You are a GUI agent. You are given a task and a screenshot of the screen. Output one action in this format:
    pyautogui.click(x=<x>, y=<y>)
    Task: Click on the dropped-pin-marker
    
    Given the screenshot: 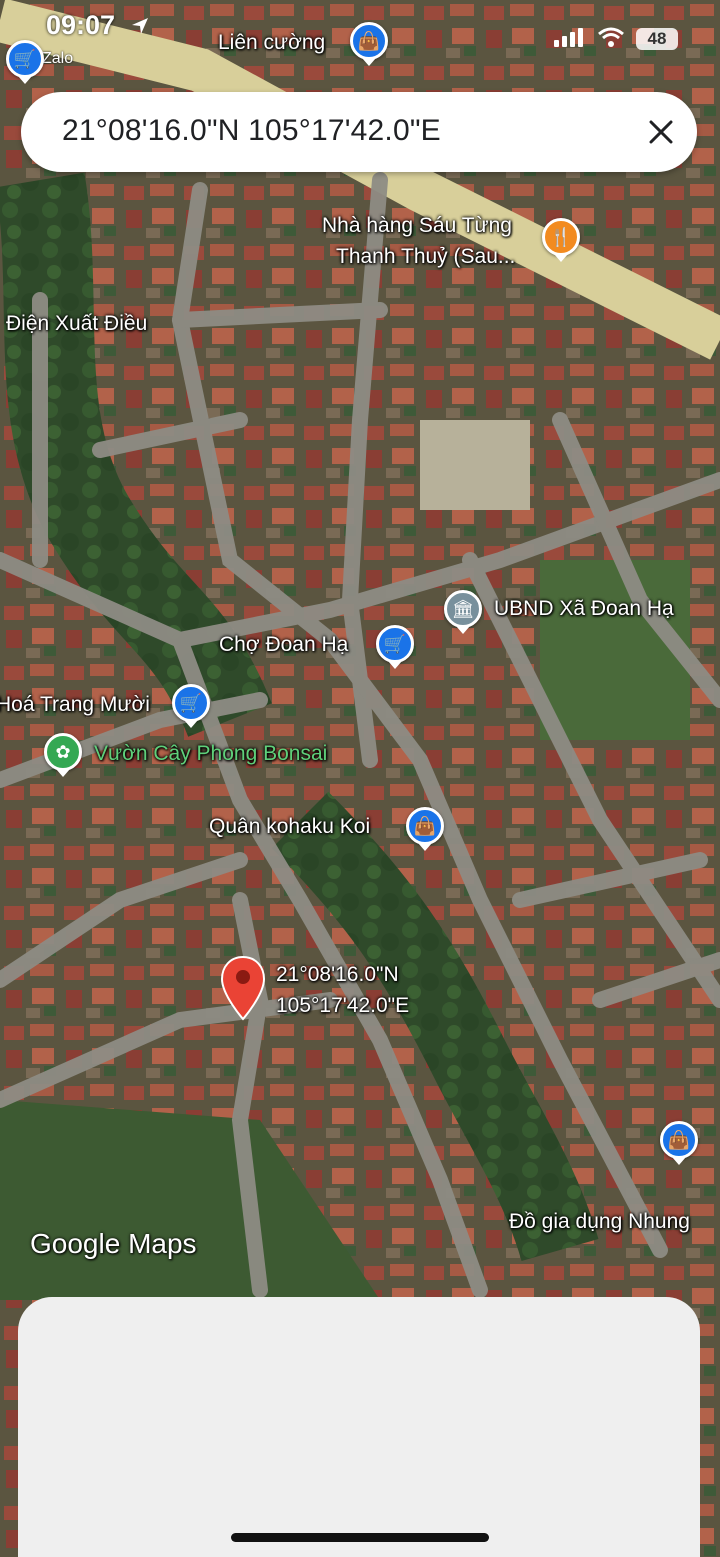 What is the action you would take?
    pyautogui.click(x=243, y=990)
    